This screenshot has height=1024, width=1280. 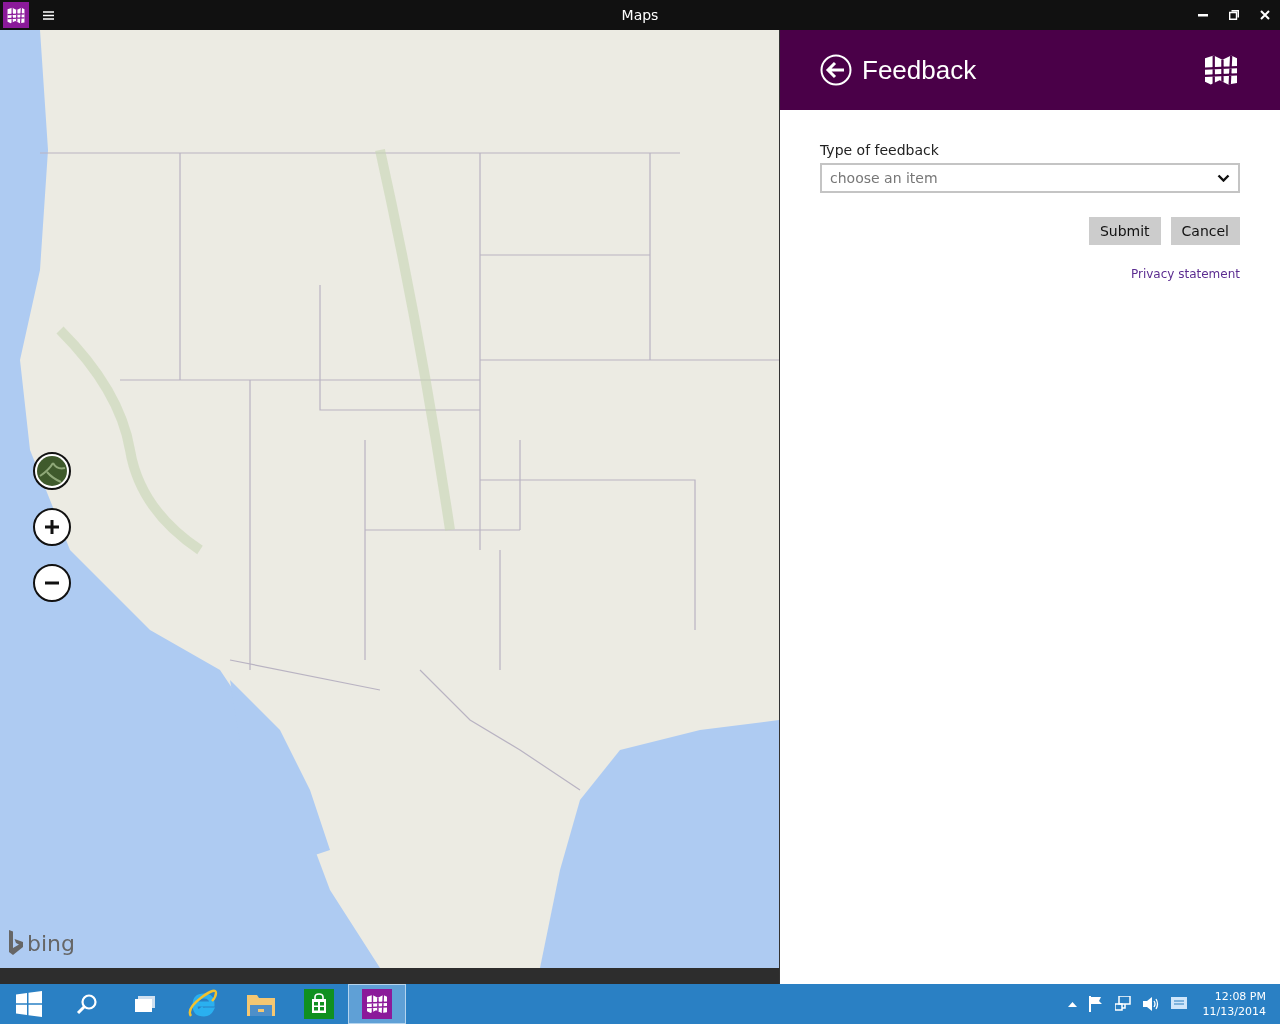 What do you see at coordinates (42, 943) in the screenshot?
I see `bing-logo: bing` at bounding box center [42, 943].